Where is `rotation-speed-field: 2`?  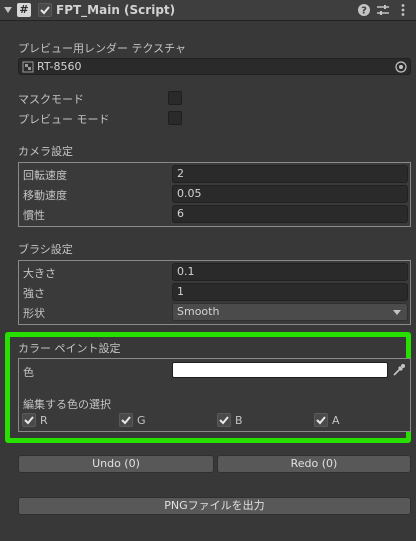 rotation-speed-field: 2 is located at coordinates (290, 174).